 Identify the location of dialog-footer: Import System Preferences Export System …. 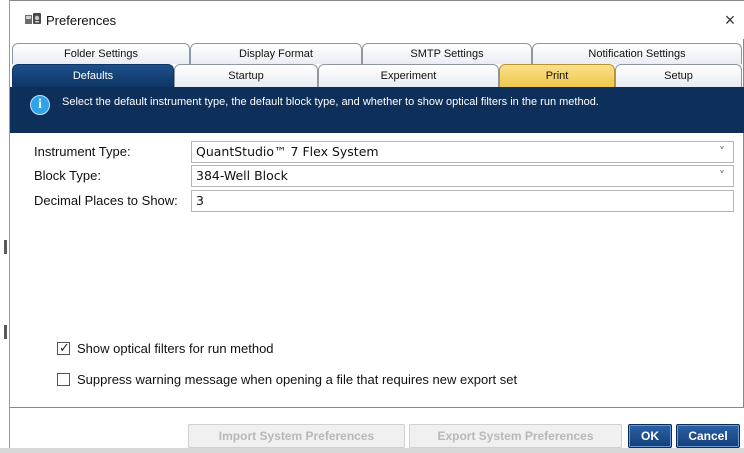
(377, 428).